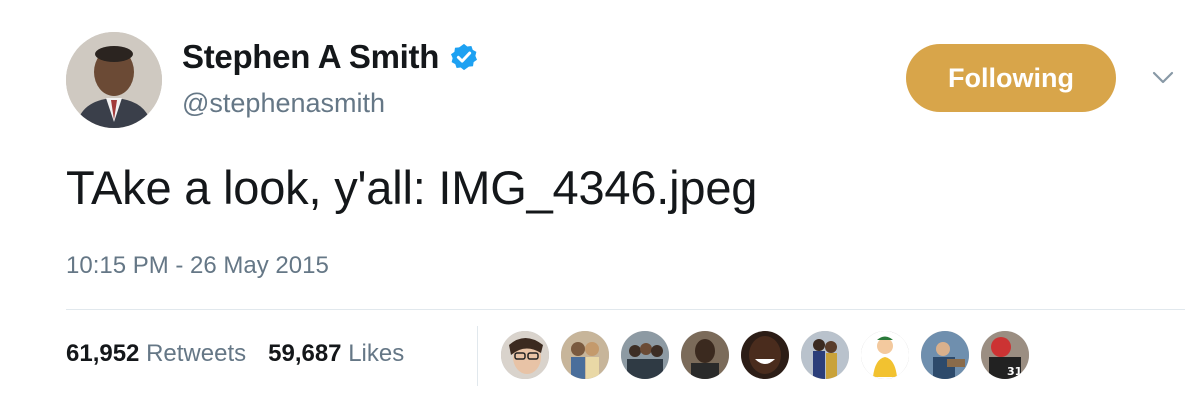 The width and height of the screenshot is (1197, 398). What do you see at coordinates (305, 353) in the screenshot?
I see `likes-count: 59,687` at bounding box center [305, 353].